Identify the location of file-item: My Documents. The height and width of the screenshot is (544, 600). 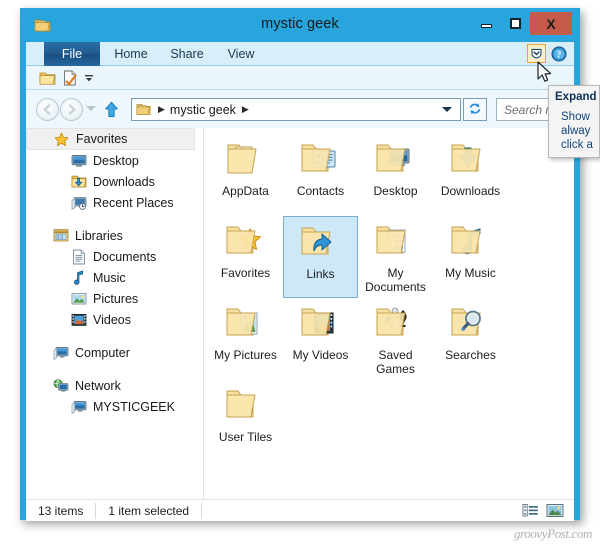
(395, 257).